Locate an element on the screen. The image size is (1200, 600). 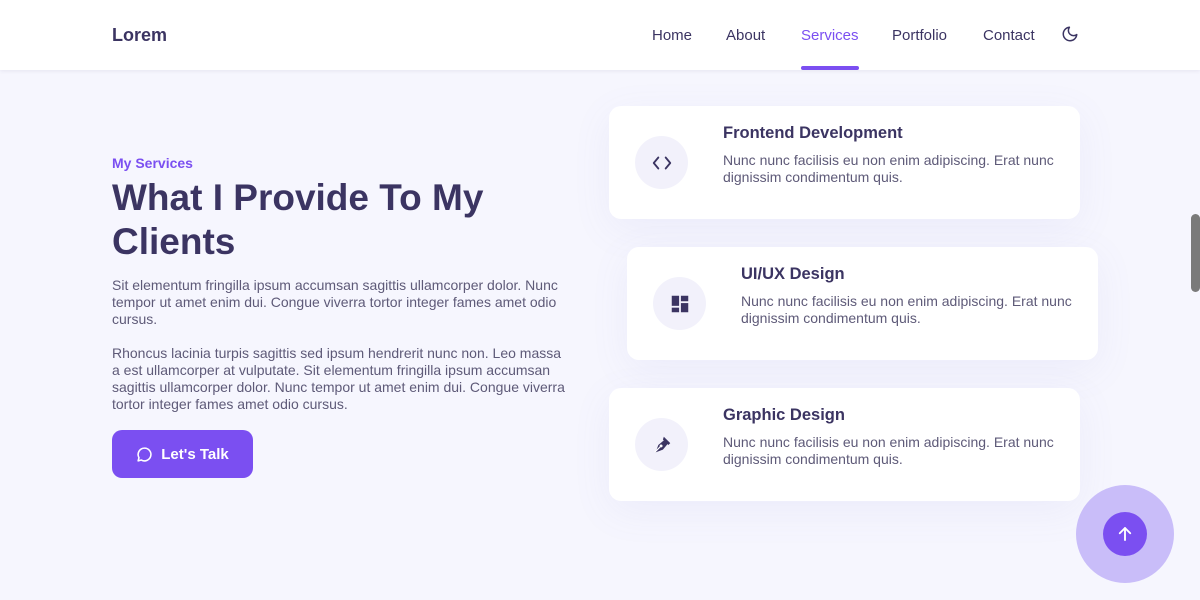
lets-talk-button: Let's Talk is located at coordinates (182, 454).